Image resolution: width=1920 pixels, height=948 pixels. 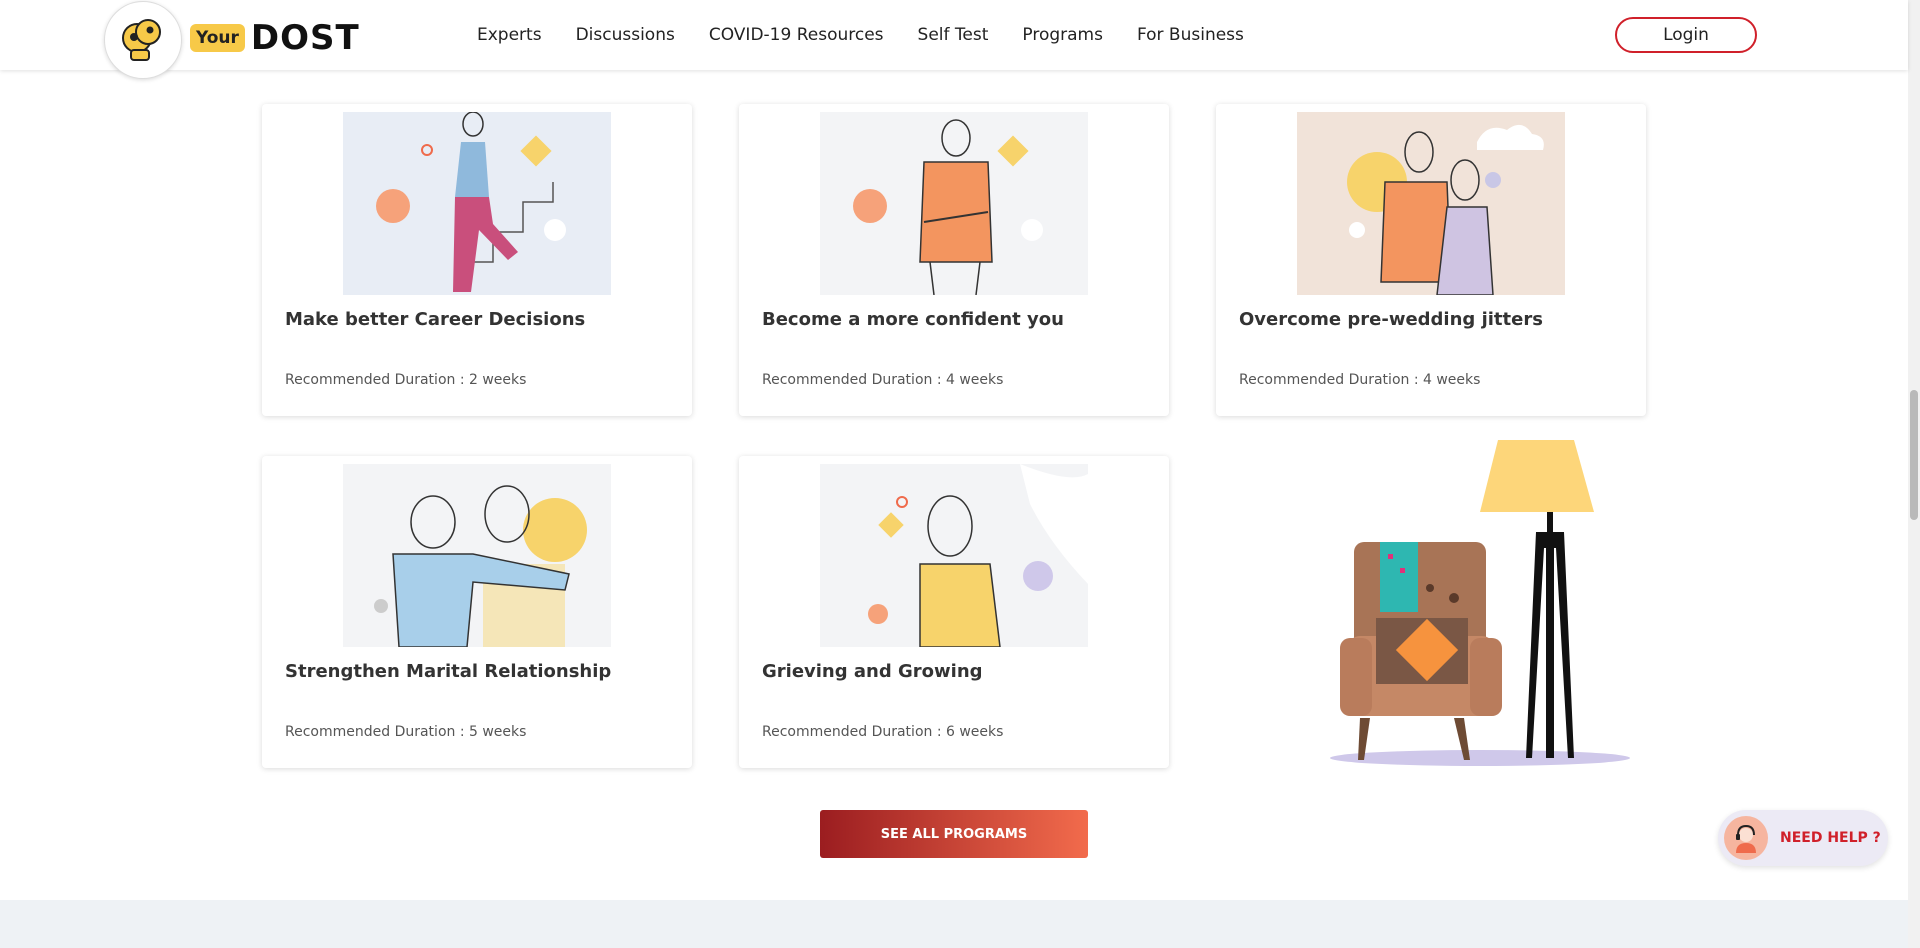 I want to click on logo-dost-text: DOST, so click(x=305, y=38).